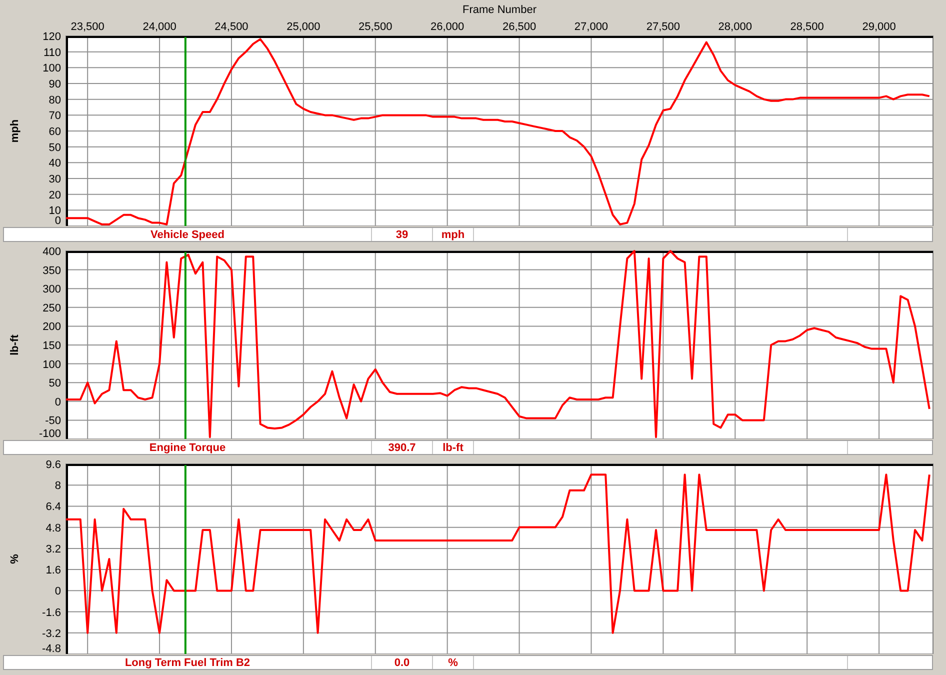 The width and height of the screenshot is (946, 675). Describe the element at coordinates (879, 27) in the screenshot. I see `axis-tick-label: 29,000` at that location.